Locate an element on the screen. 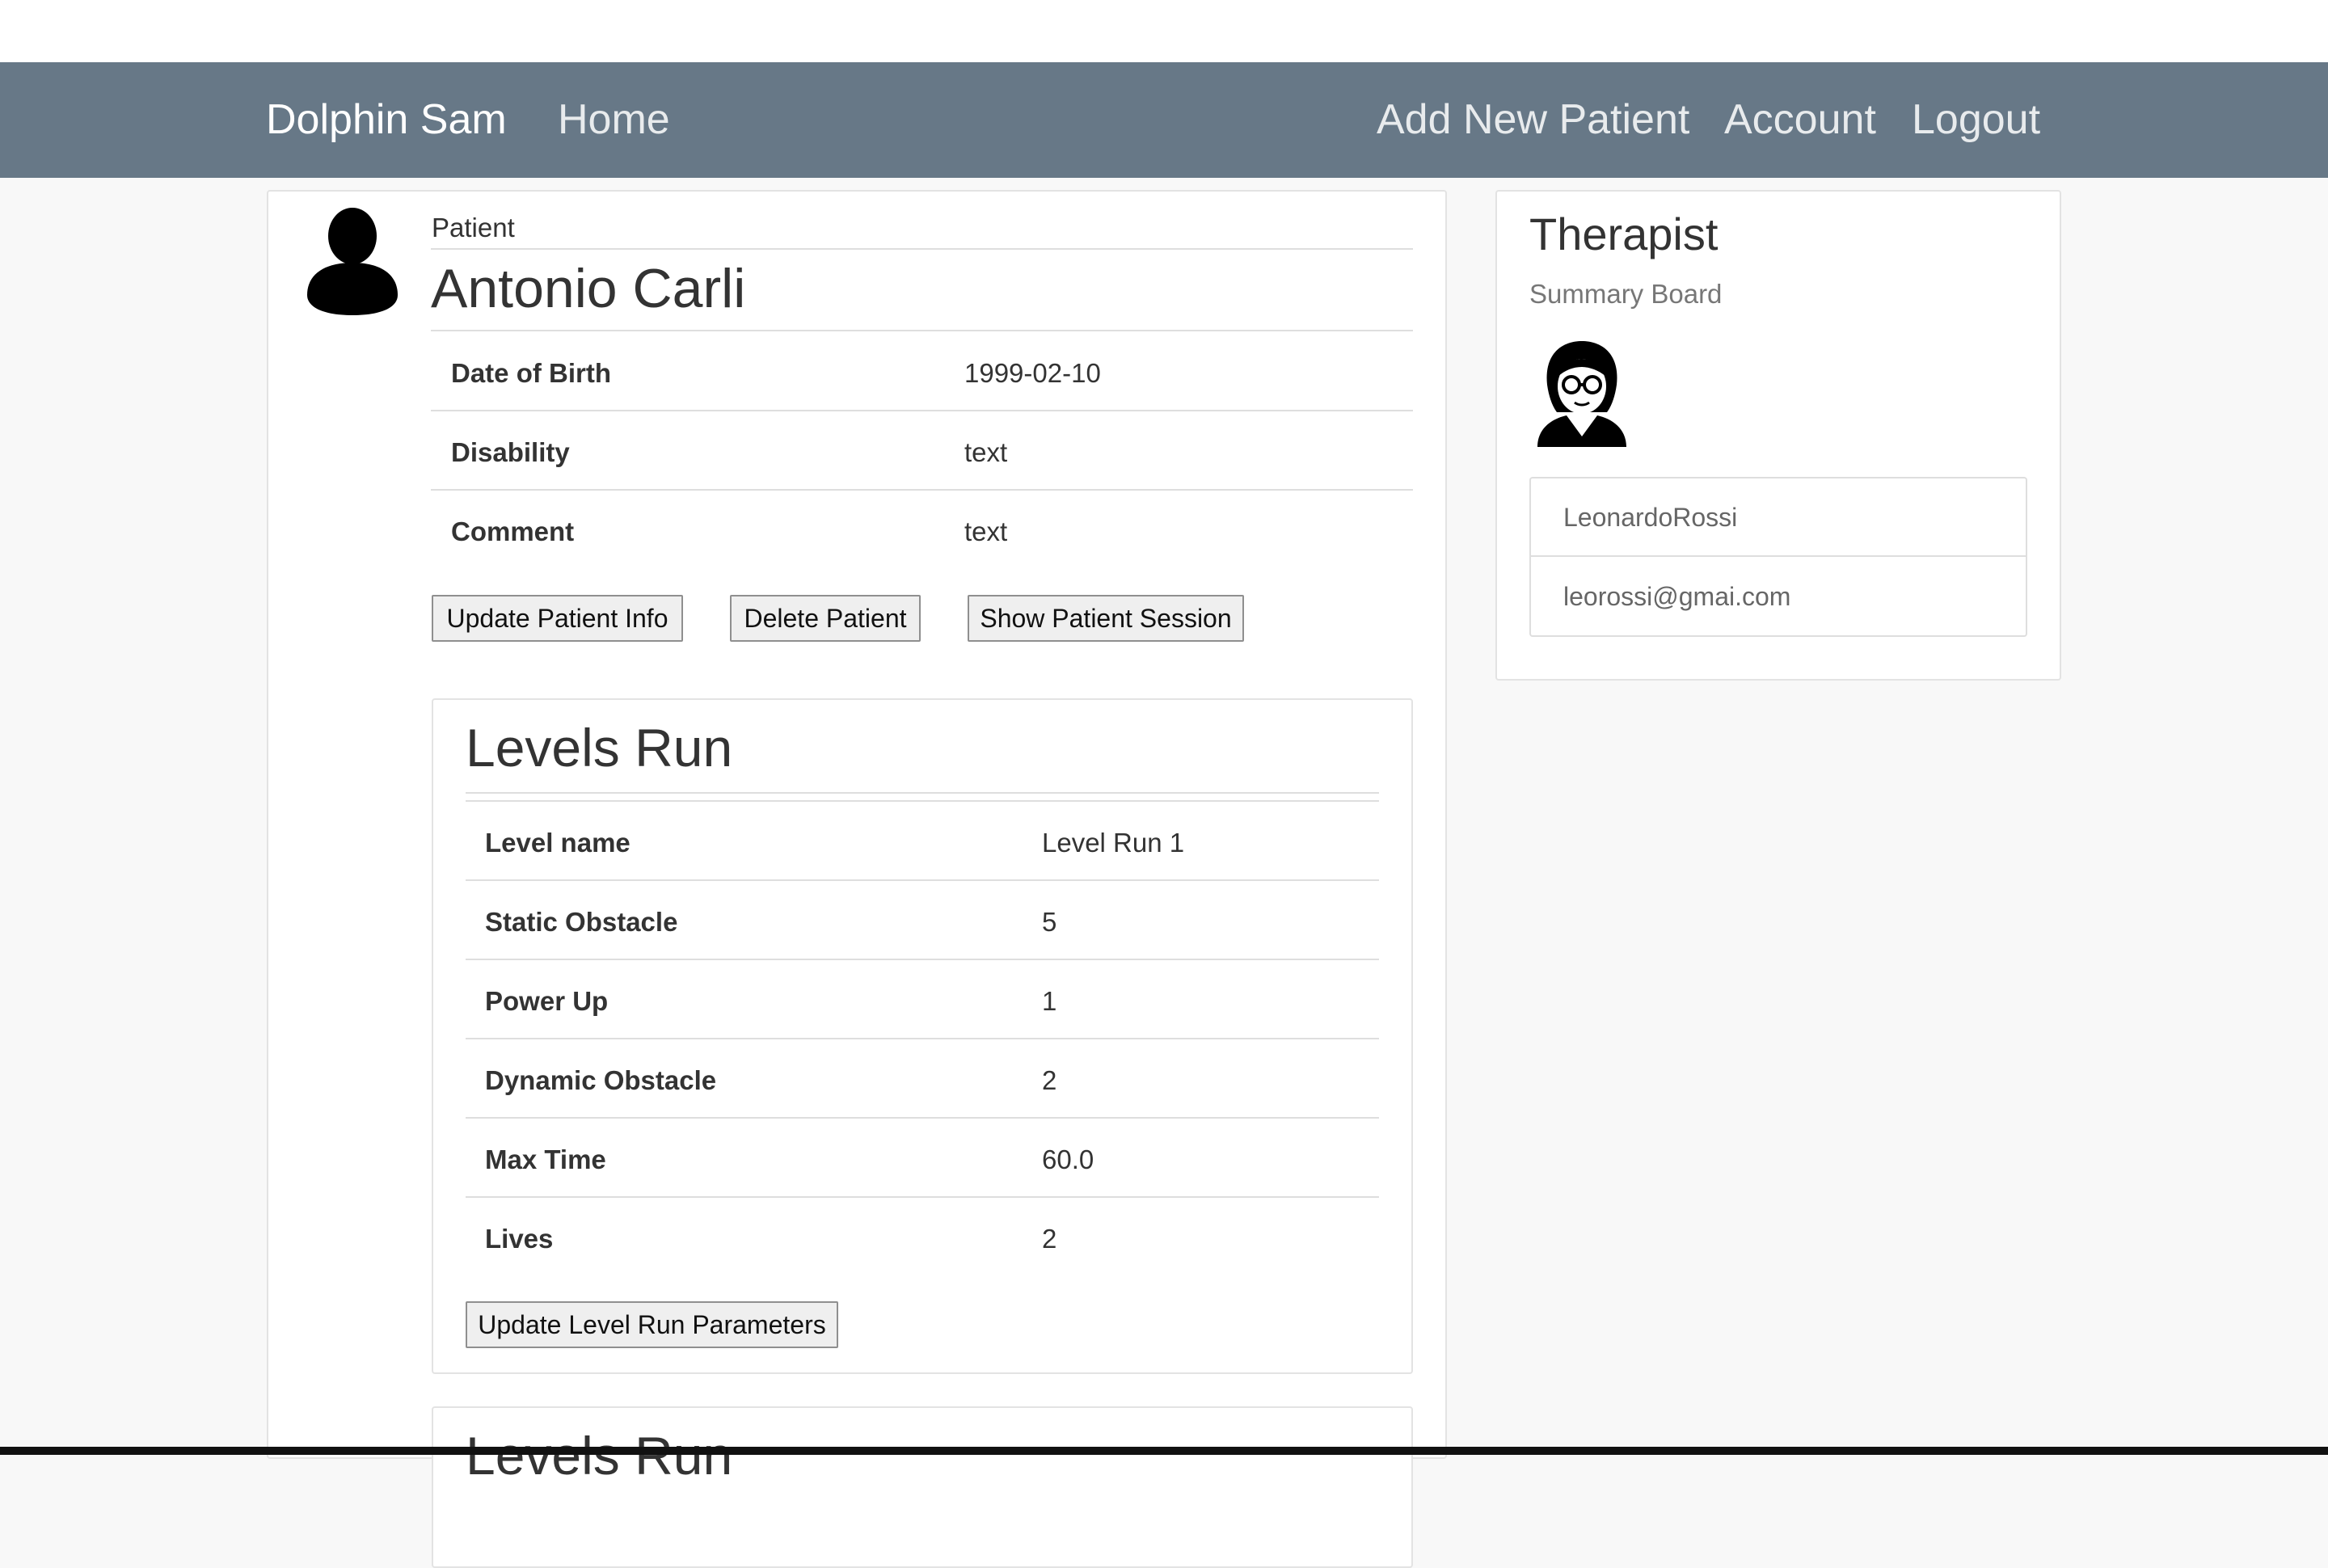 The width and height of the screenshot is (2328, 1568). level-name-label: Level name is located at coordinates (557, 843).